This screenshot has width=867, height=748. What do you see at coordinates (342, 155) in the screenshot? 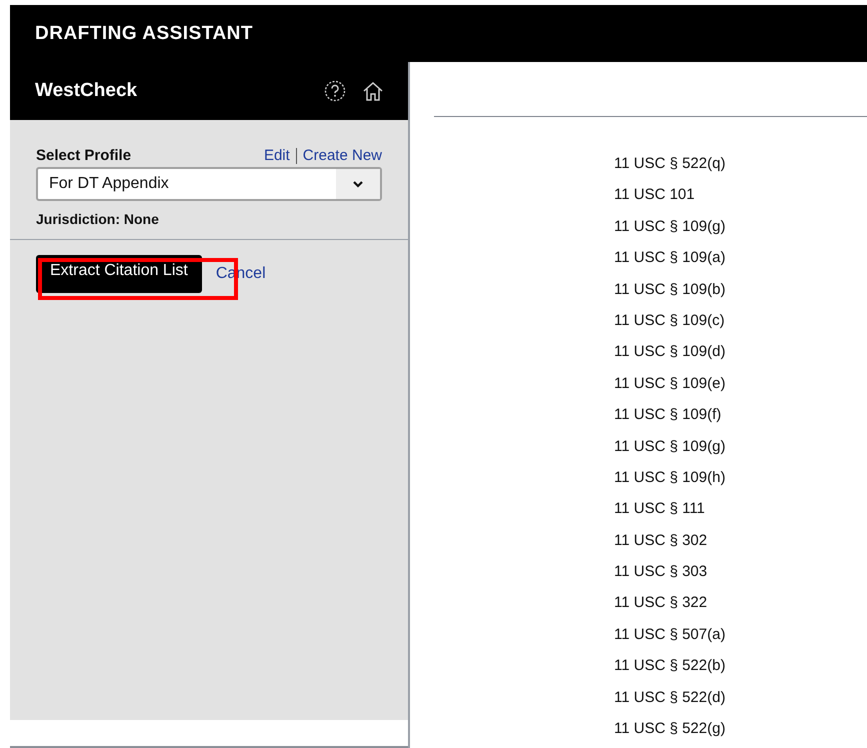
I see `profile-link: Create New` at bounding box center [342, 155].